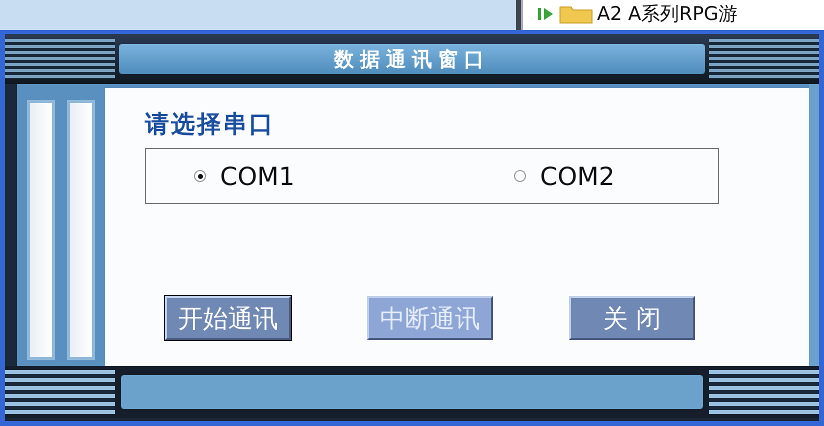  What do you see at coordinates (667, 14) in the screenshot?
I see `tree-item-label: A2 A系列RPG游` at bounding box center [667, 14].